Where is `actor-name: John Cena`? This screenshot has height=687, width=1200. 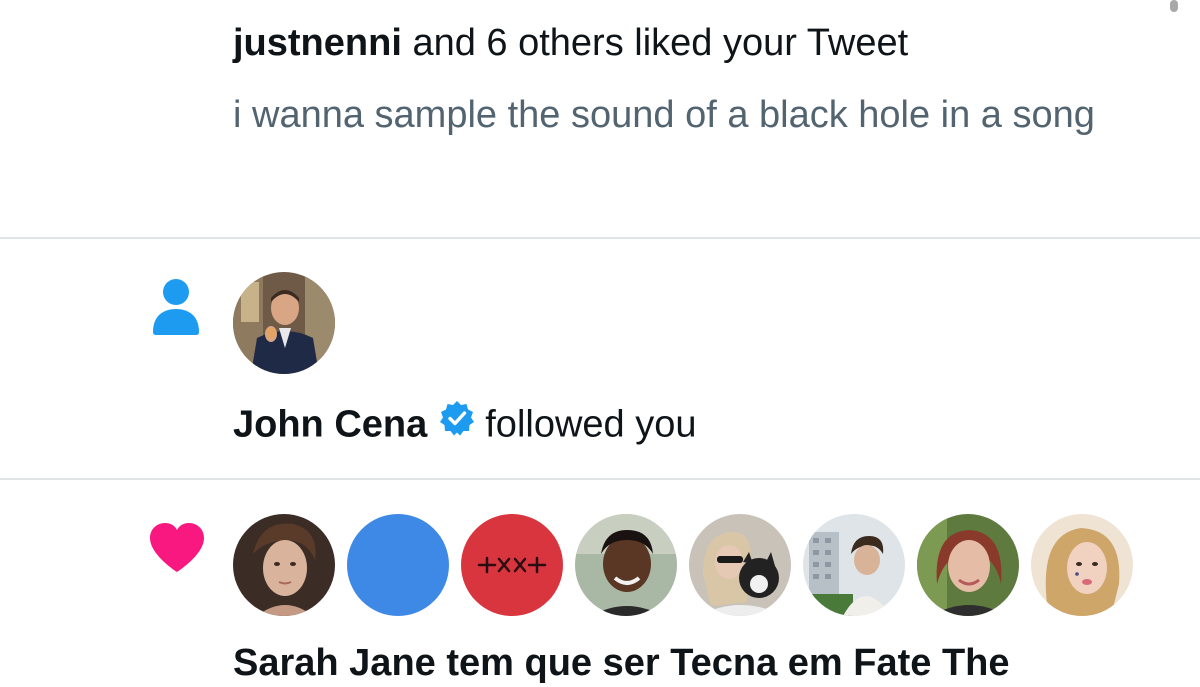 actor-name: John Cena is located at coordinates (330, 425).